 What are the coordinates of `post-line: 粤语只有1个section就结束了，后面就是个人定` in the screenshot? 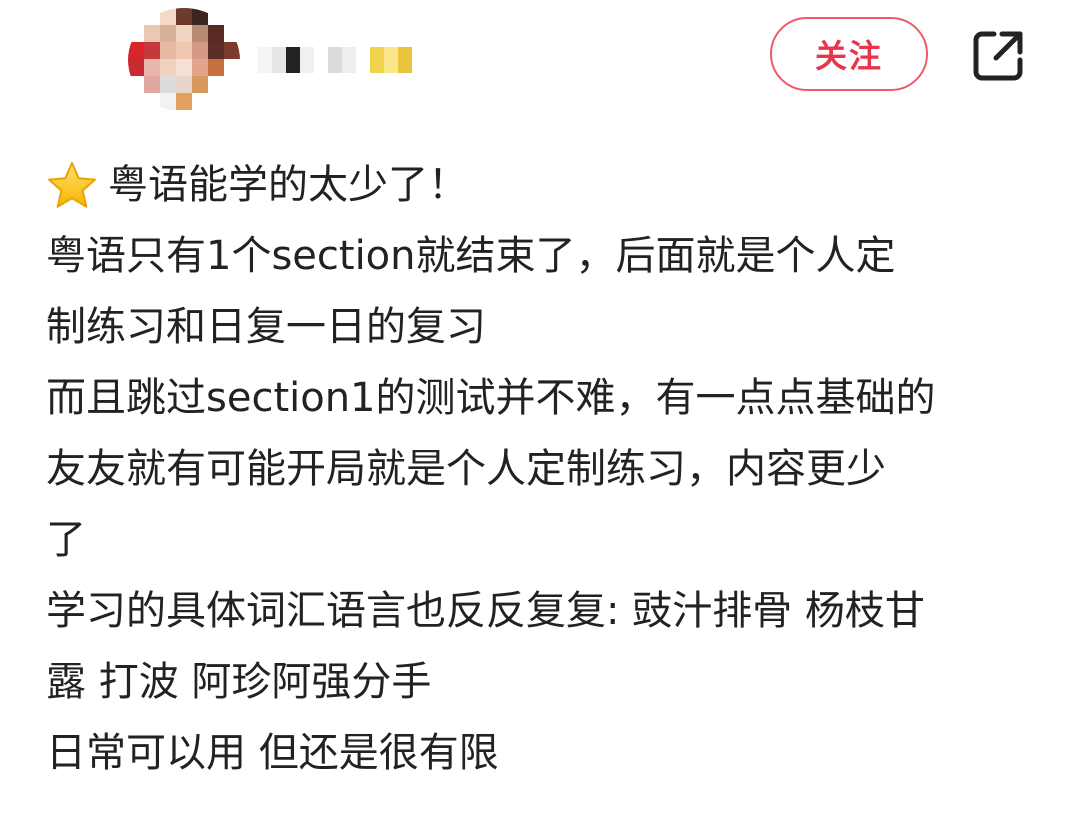 It's located at (471, 256).